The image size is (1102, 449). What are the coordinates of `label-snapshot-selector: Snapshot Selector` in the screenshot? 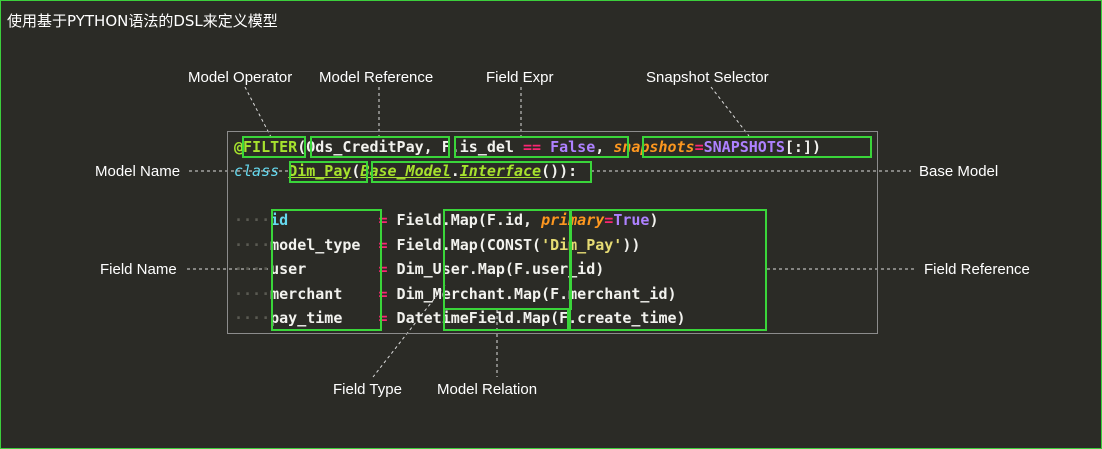 It's located at (707, 77).